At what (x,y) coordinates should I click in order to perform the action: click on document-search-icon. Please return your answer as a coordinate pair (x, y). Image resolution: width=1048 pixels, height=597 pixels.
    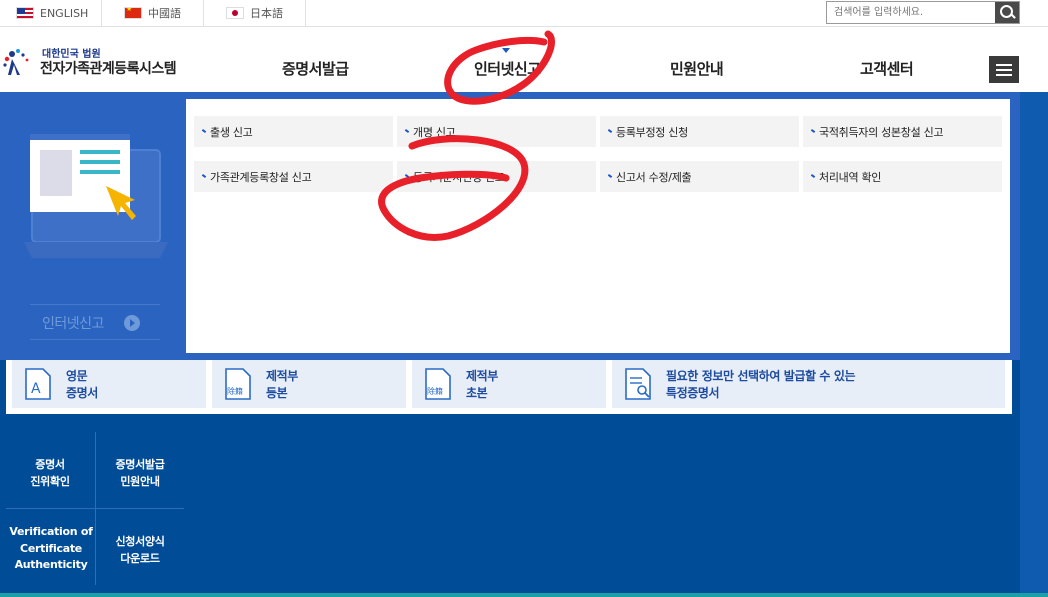
    Looking at the image, I should click on (638, 384).